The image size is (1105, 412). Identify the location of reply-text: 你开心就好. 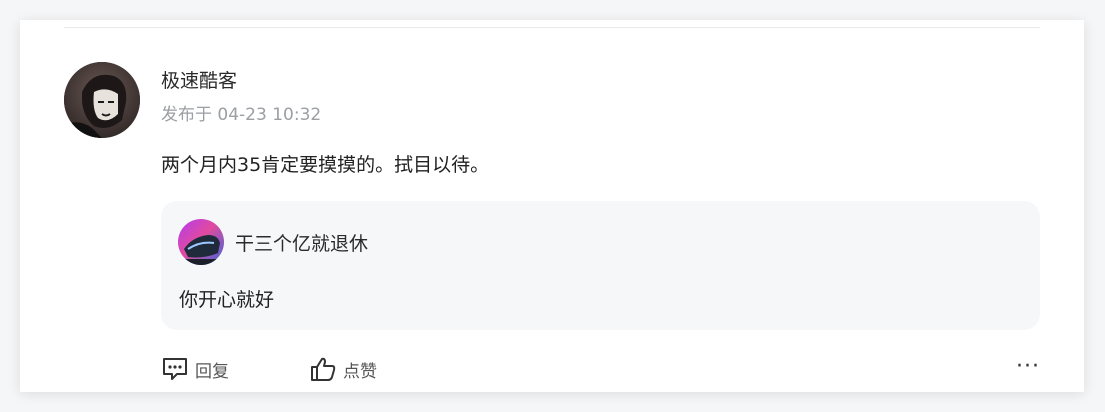
(227, 300).